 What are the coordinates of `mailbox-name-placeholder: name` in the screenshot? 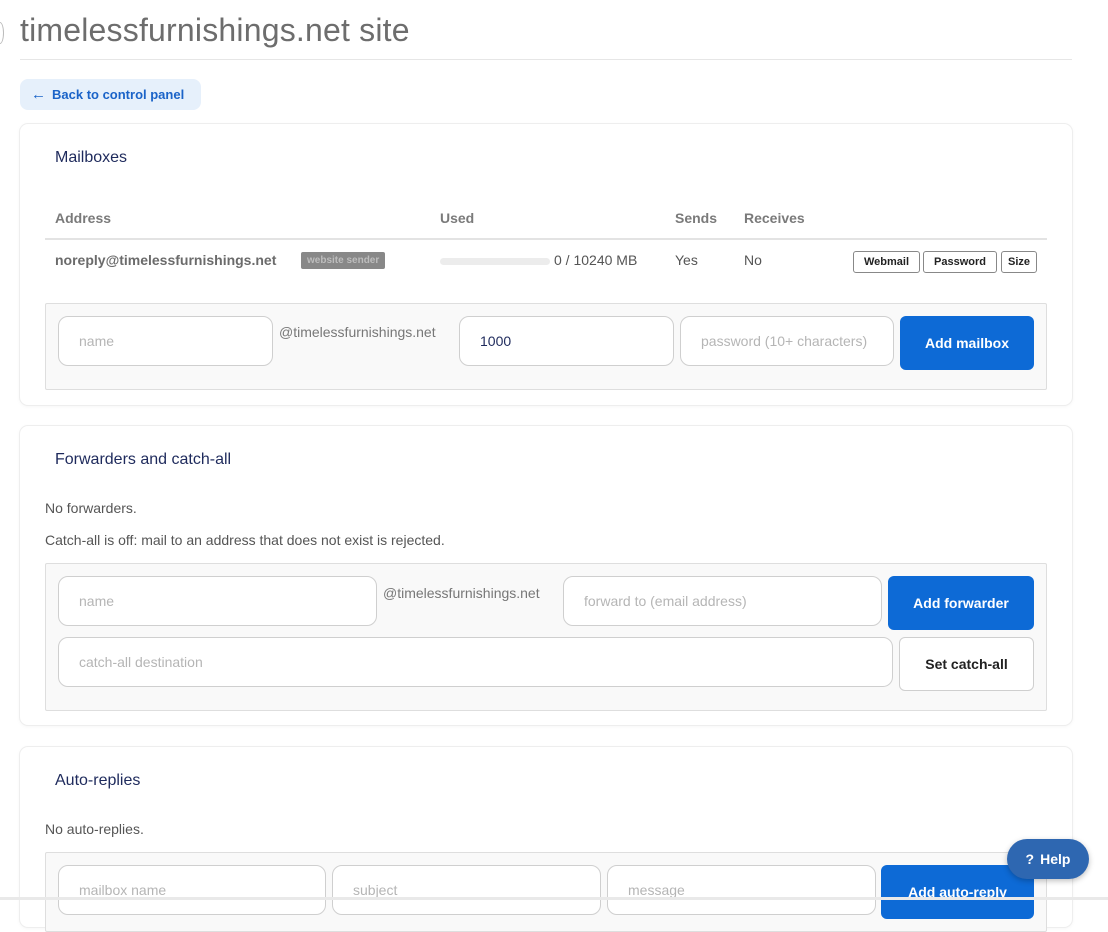 It's located at (97, 341).